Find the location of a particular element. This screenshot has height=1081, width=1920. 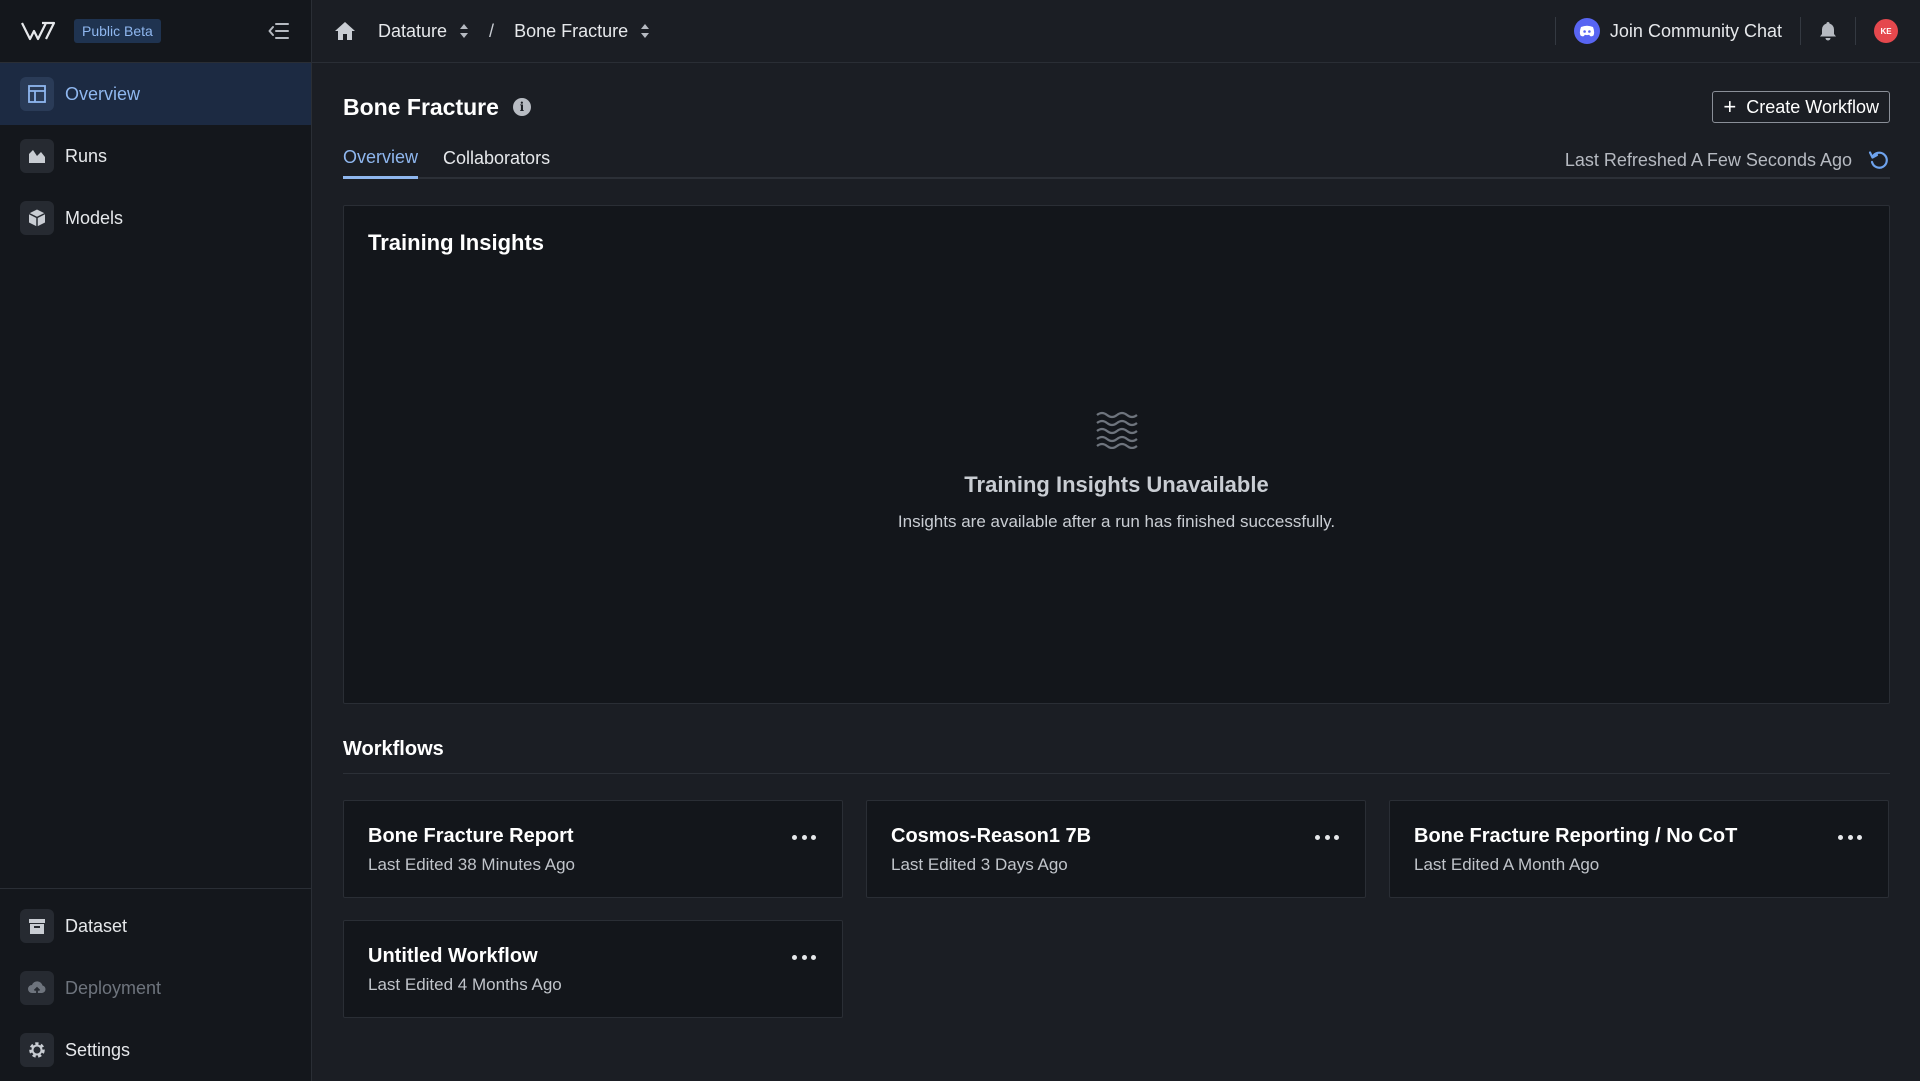

sidebar-bottom: Dataset Deployment Settings is located at coordinates (155, 984).